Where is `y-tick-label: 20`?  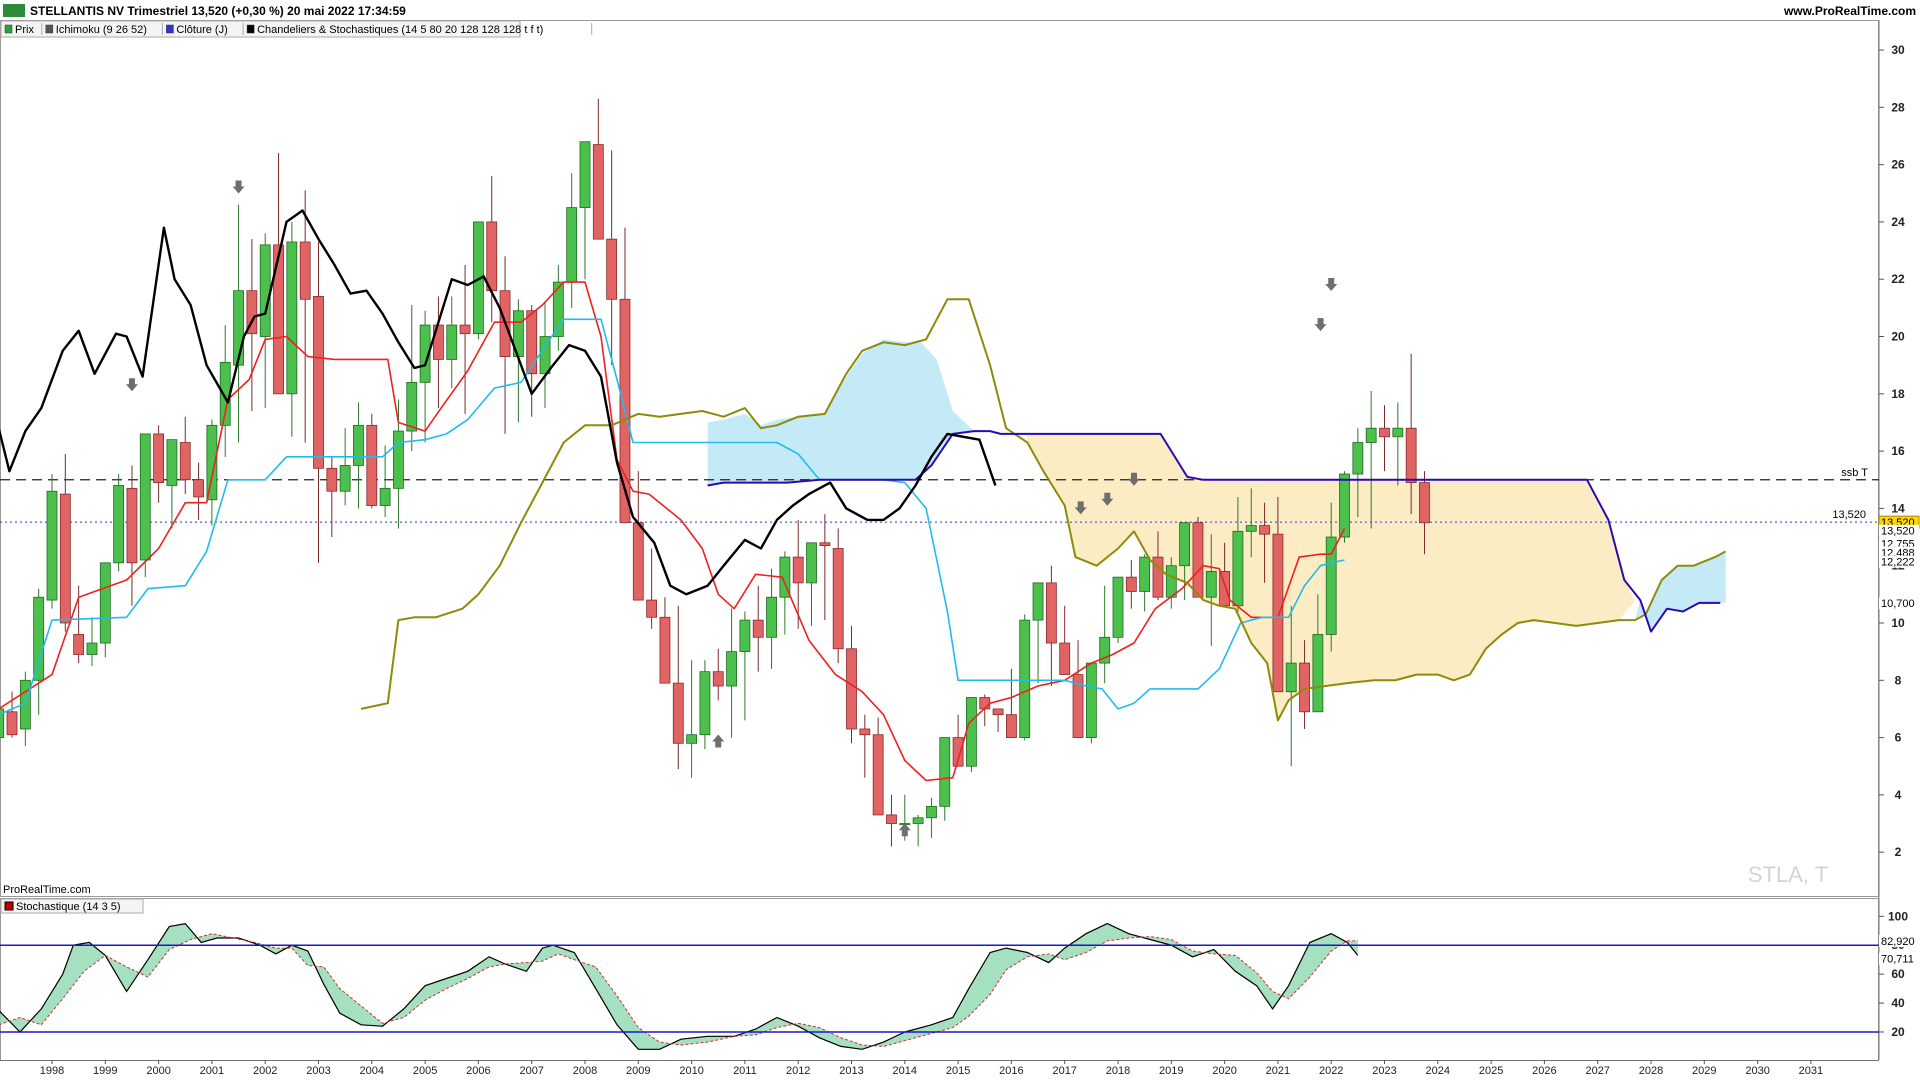 y-tick-label: 20 is located at coordinates (1898, 337).